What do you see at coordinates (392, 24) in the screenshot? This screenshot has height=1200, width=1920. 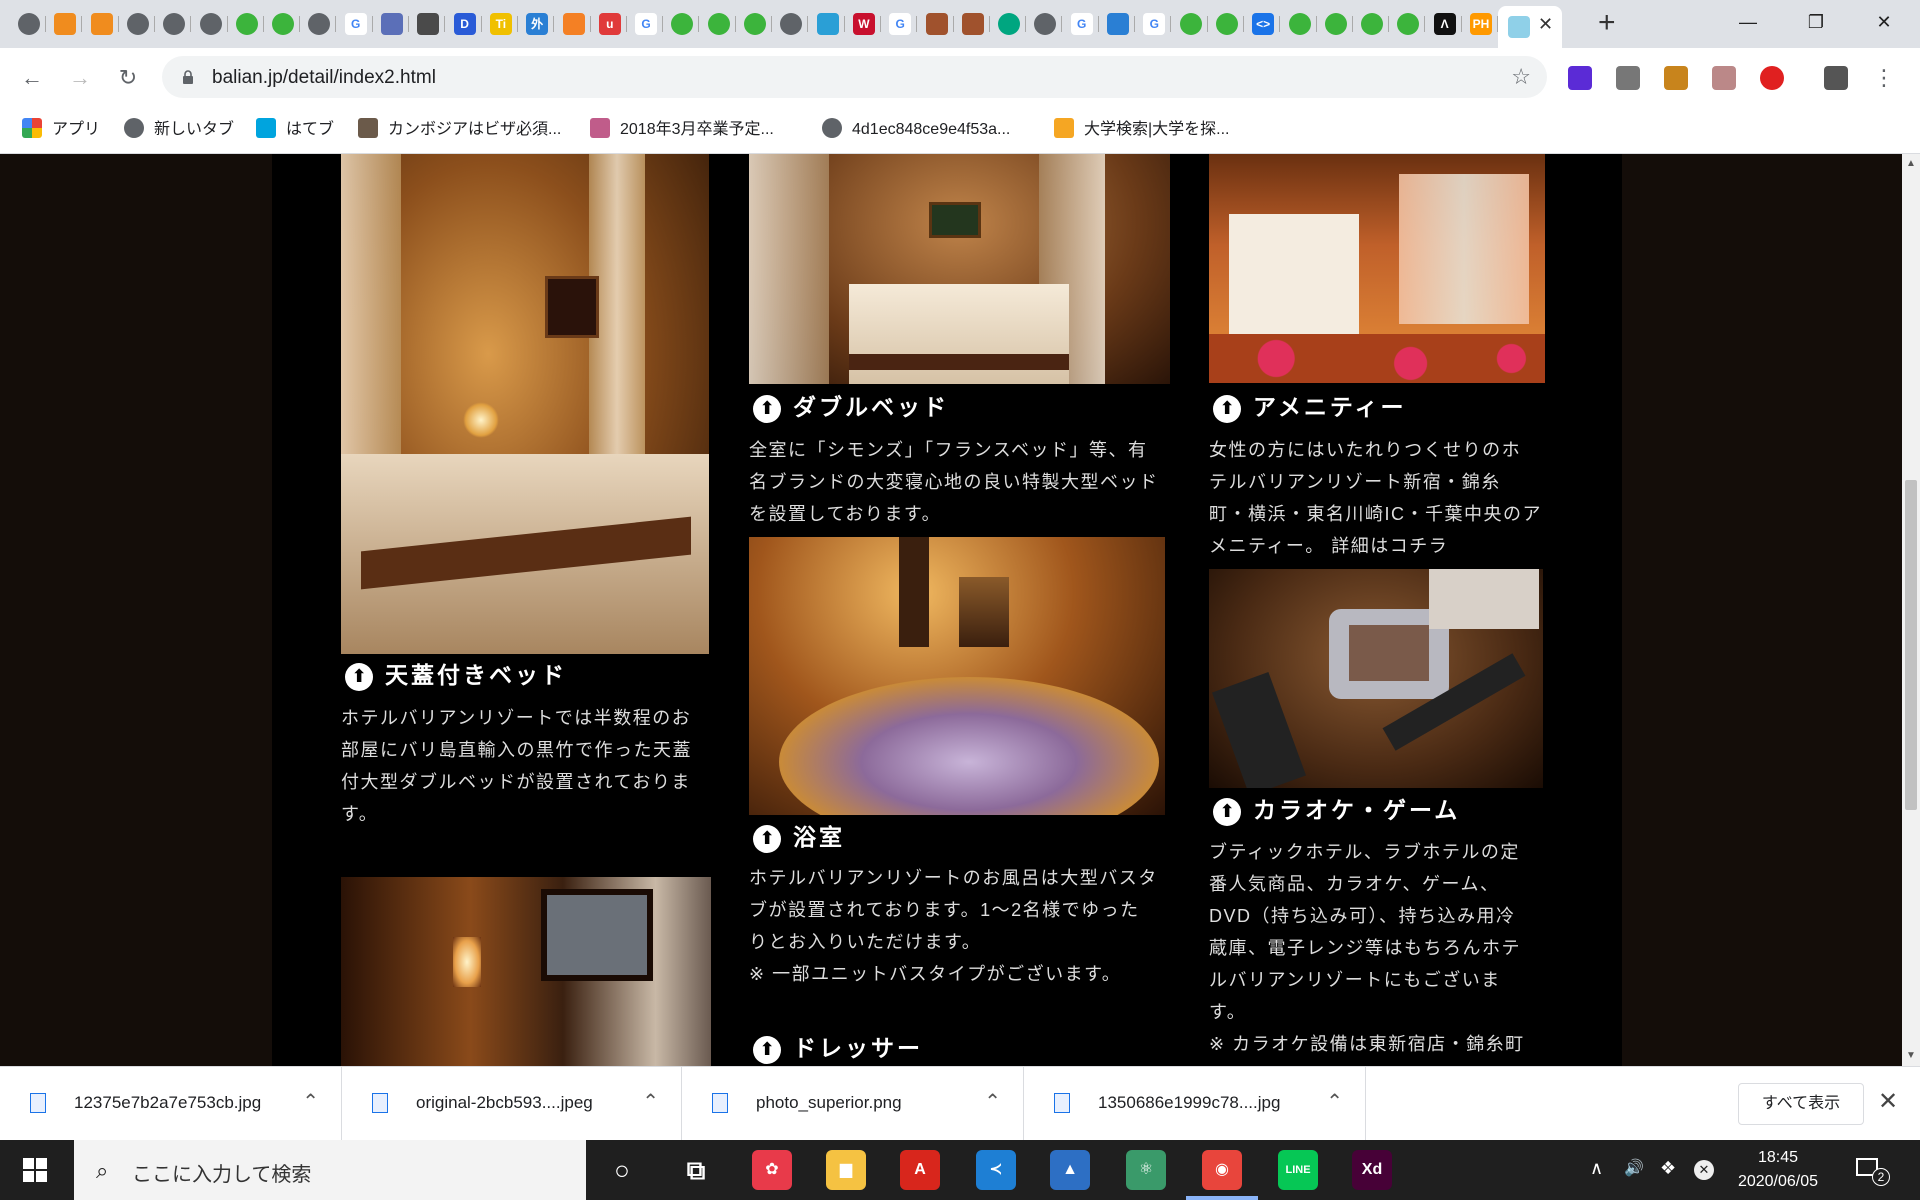 I see `grid-icon` at bounding box center [392, 24].